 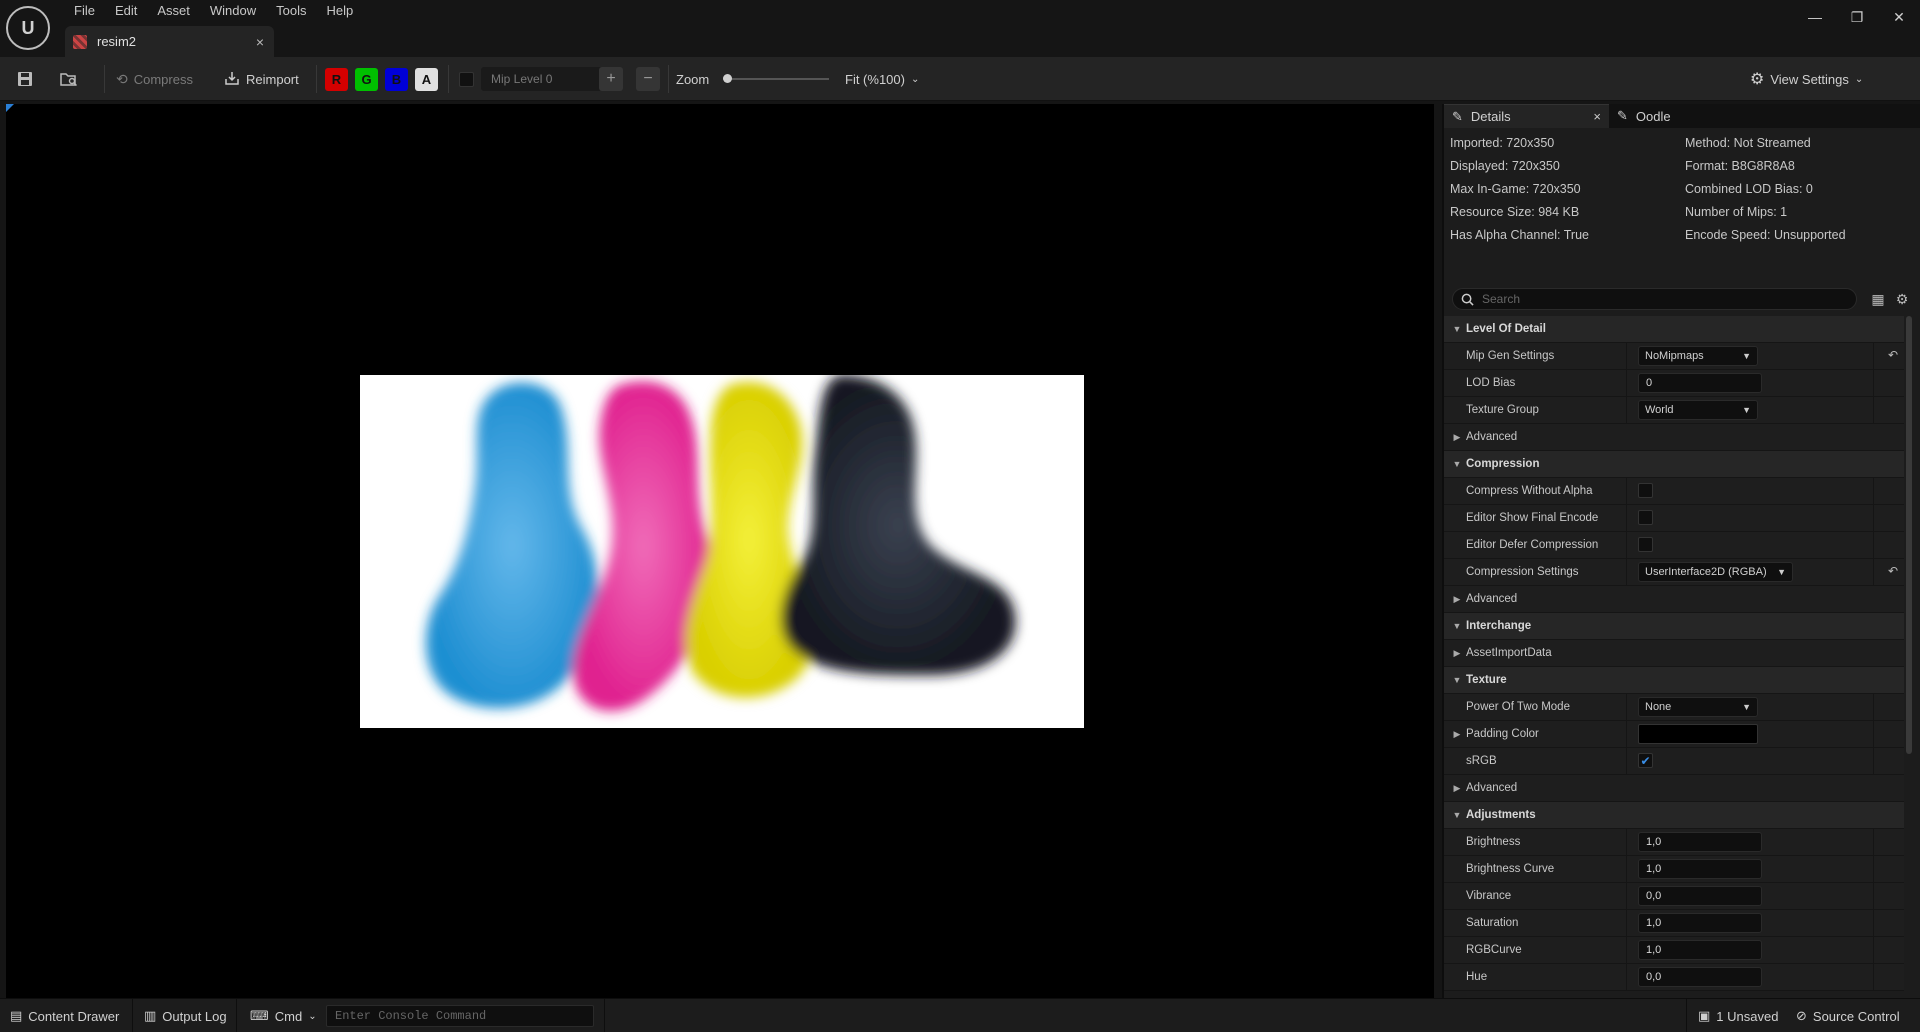 What do you see at coordinates (522, 79) in the screenshot?
I see `mip-level-value: Mip Level 0` at bounding box center [522, 79].